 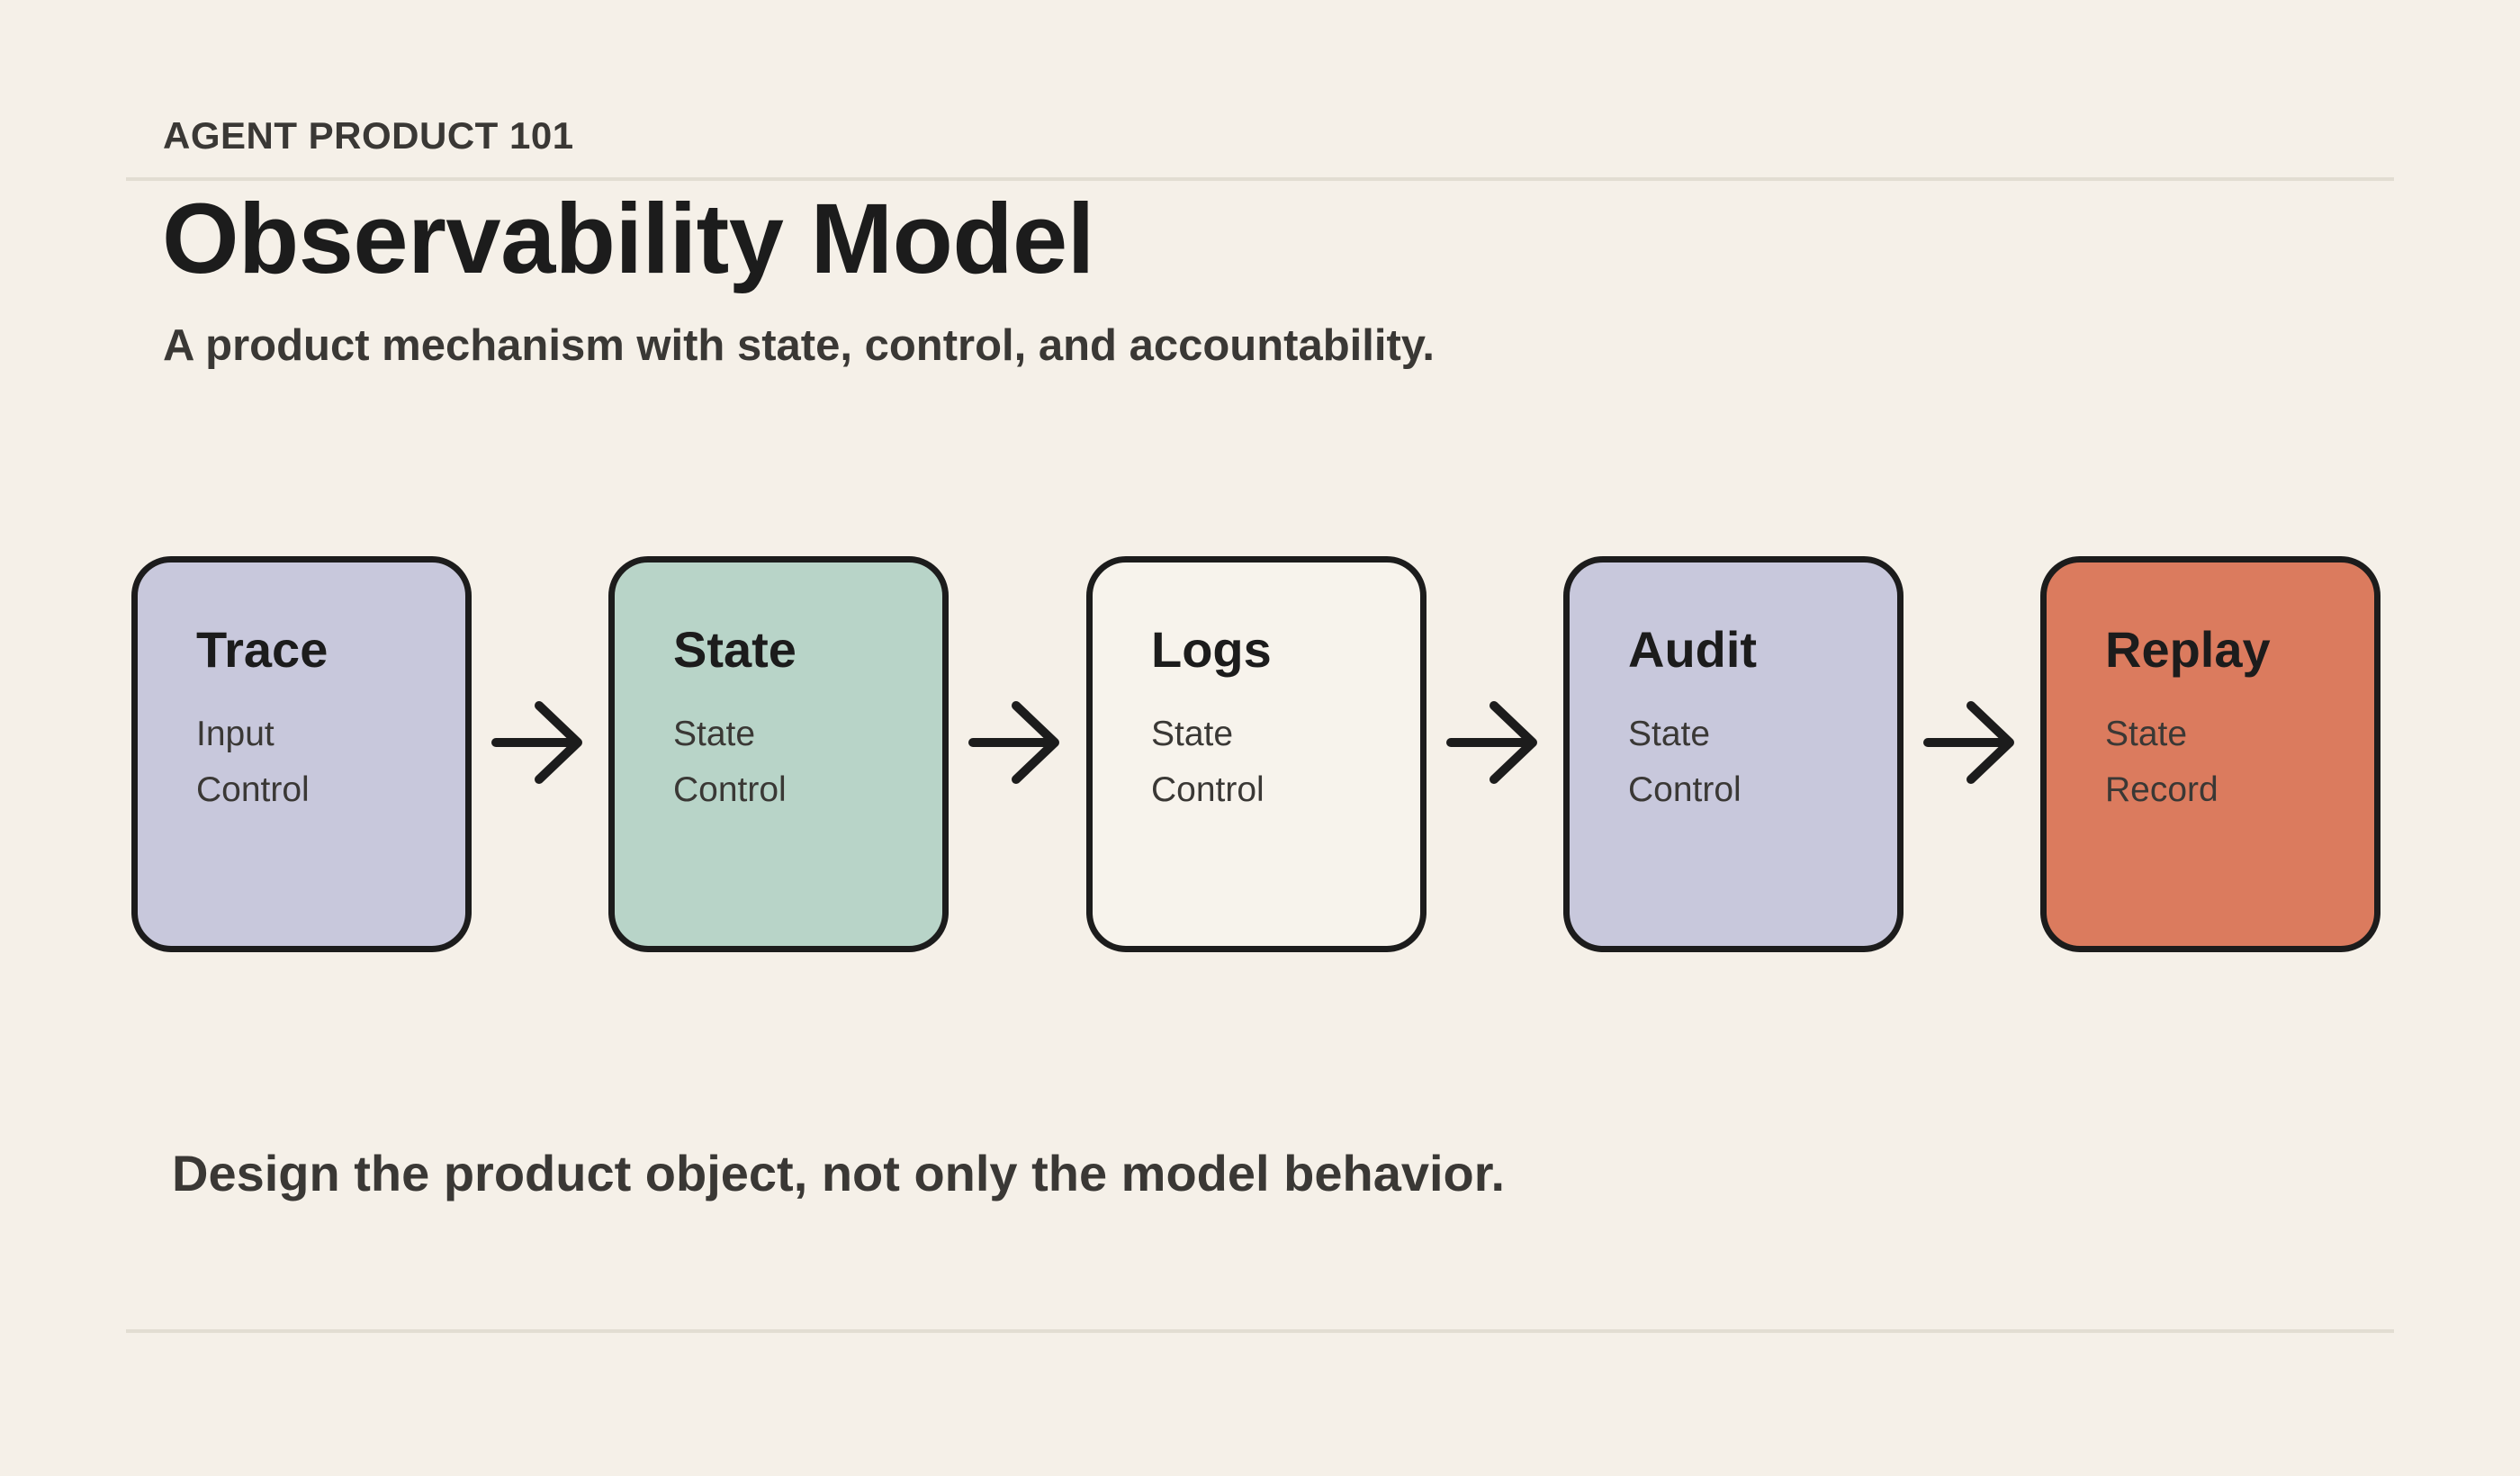 What do you see at coordinates (735, 650) in the screenshot?
I see `step-title: State` at bounding box center [735, 650].